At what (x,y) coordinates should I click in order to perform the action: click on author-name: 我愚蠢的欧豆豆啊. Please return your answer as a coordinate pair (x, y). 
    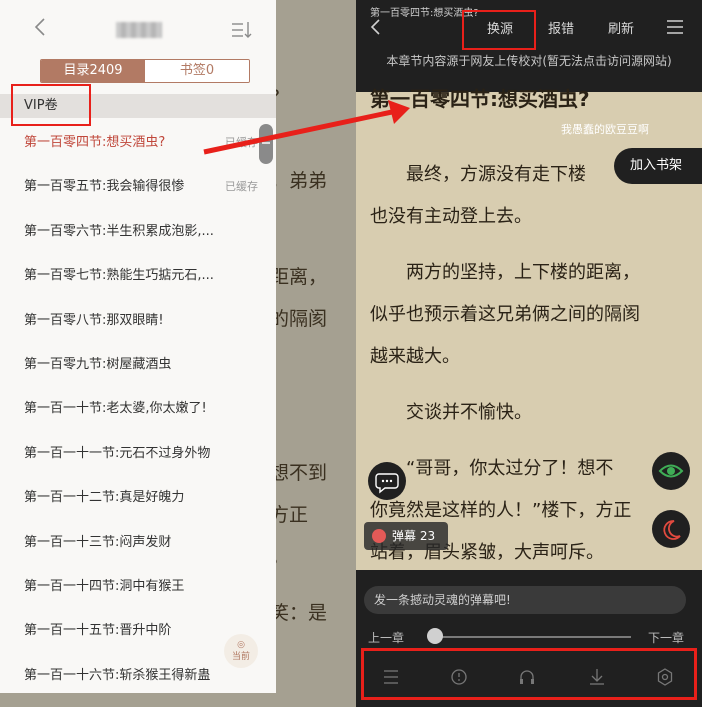
    Looking at the image, I should click on (605, 129).